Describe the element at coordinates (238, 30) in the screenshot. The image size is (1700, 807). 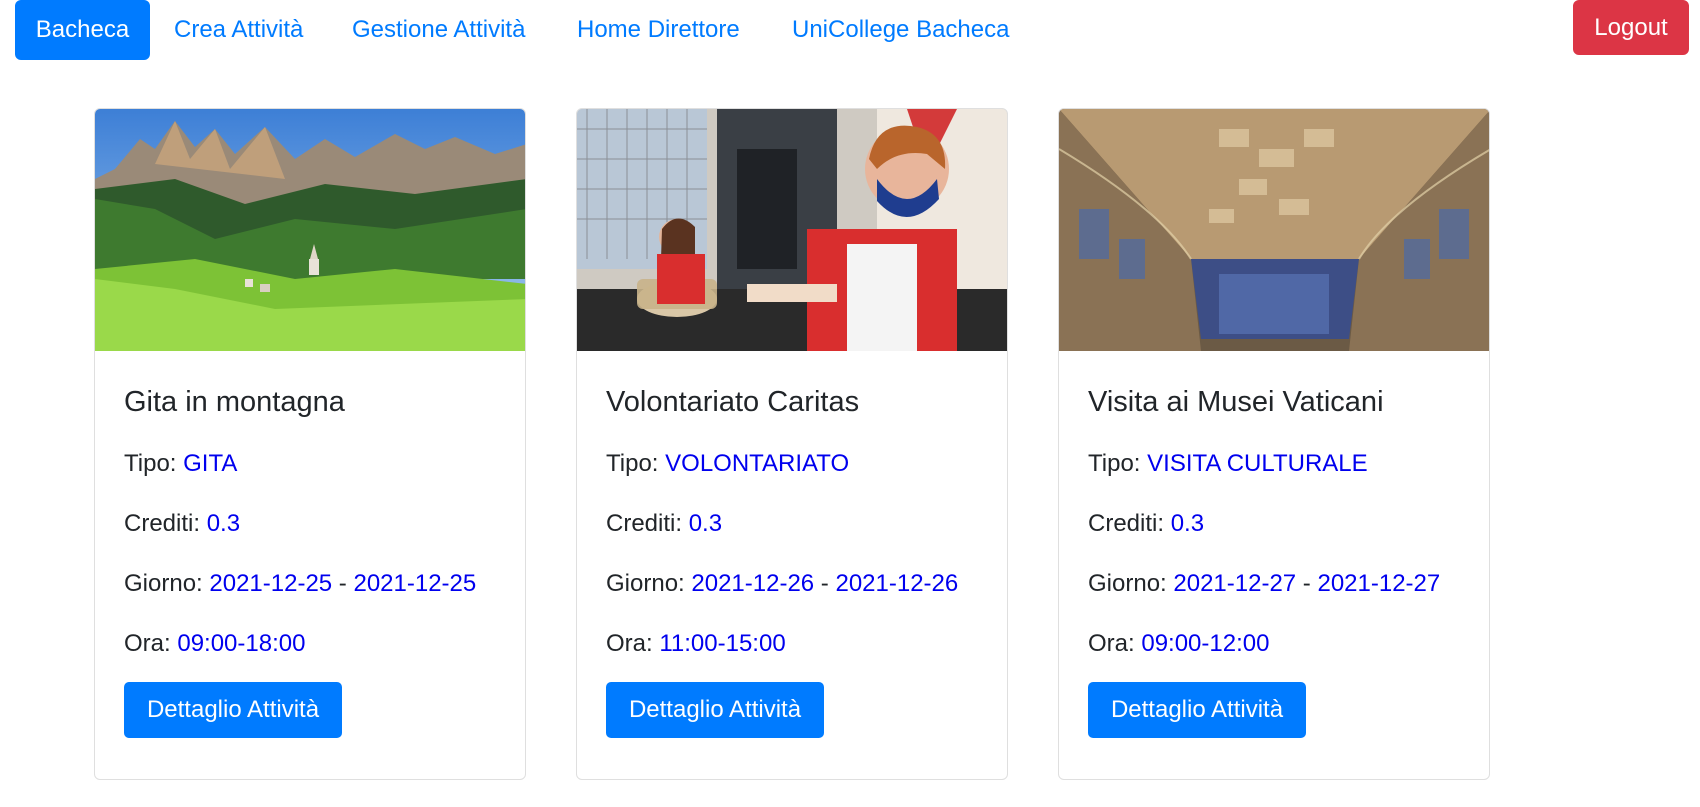
I see `nav-crea-attivita: Crea Attività` at that location.